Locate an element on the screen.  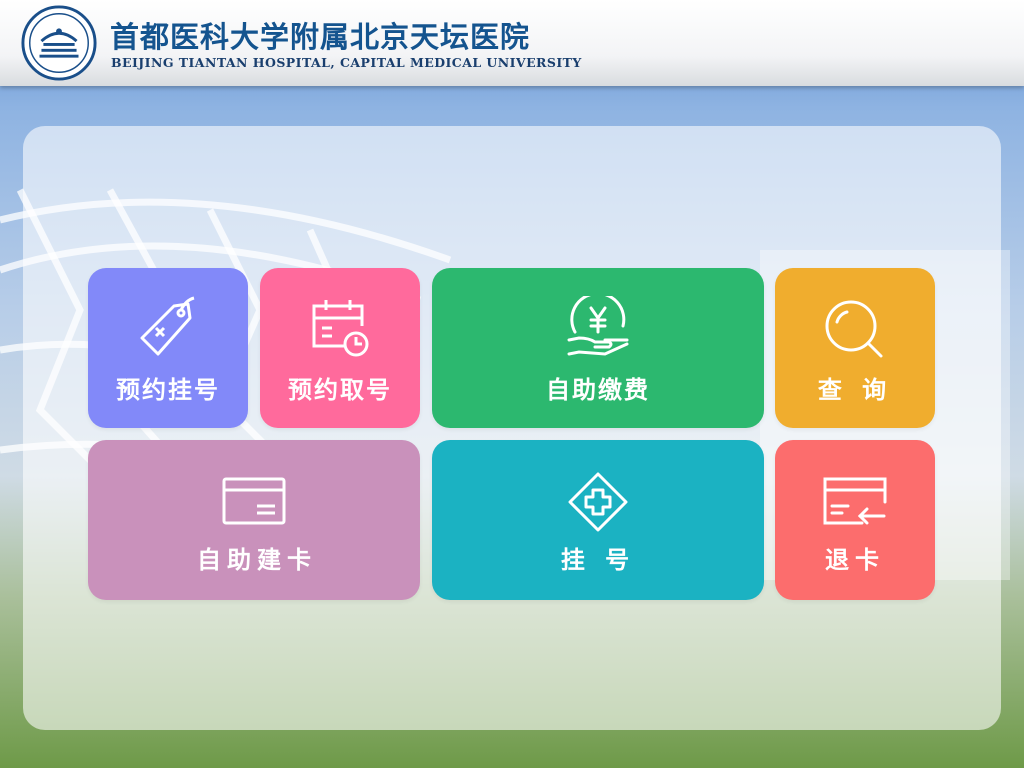
register-label: 挂 号 is located at coordinates (598, 560).